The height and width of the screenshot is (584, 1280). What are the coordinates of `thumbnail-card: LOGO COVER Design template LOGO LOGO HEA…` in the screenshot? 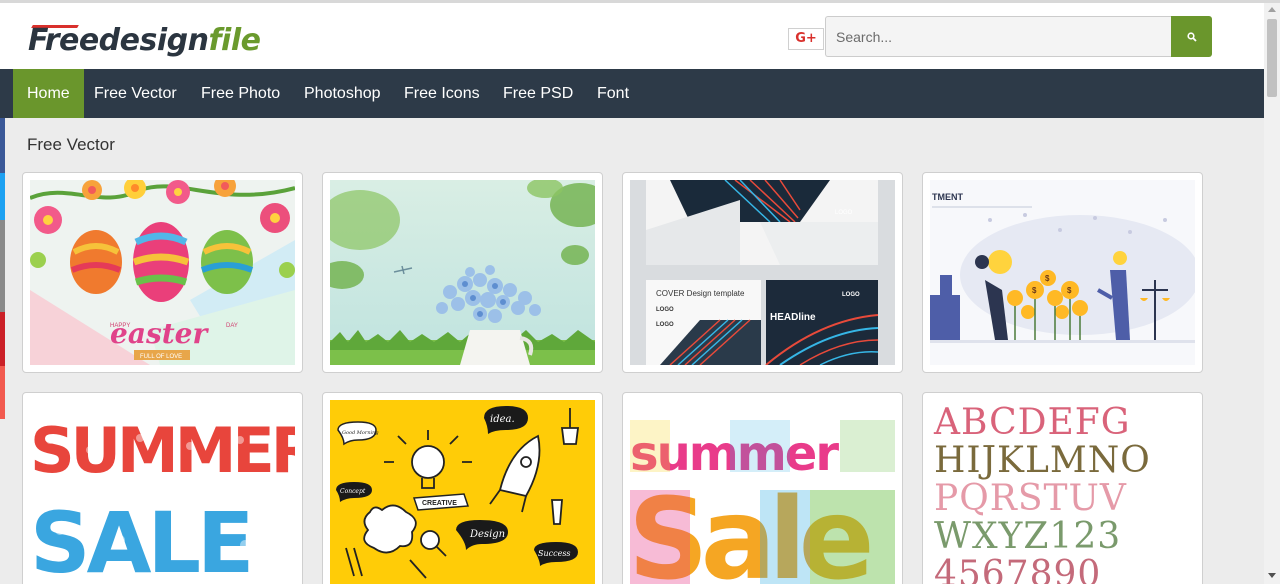 It's located at (762, 272).